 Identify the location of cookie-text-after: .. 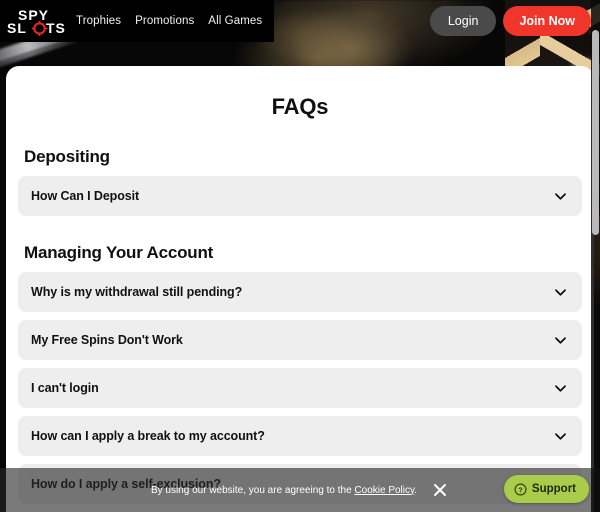
(416, 490).